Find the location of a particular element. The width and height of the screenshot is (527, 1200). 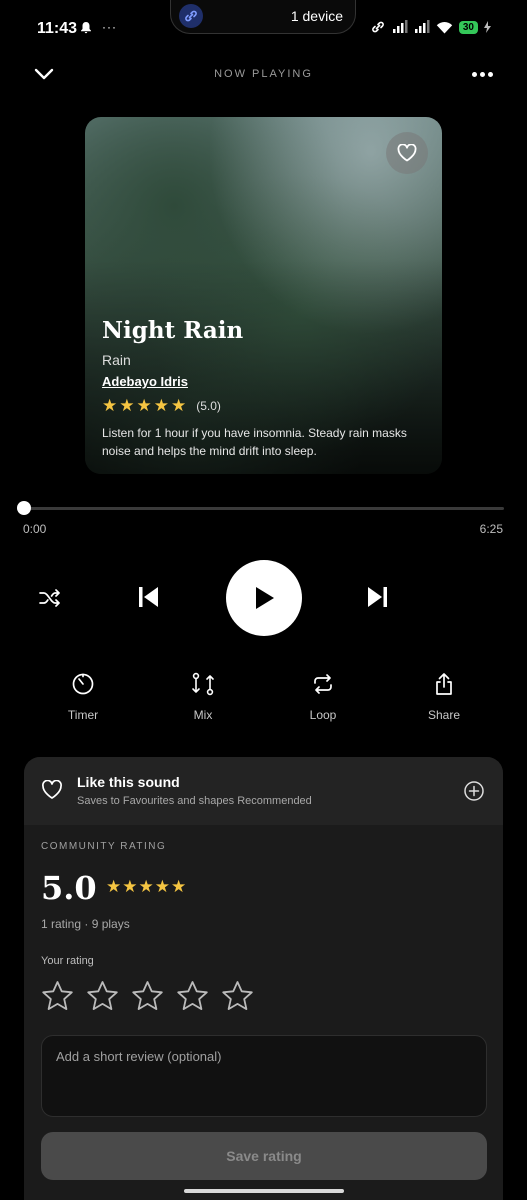

community-stars: ★ ★ ★ ★ ★ is located at coordinates (146, 887).